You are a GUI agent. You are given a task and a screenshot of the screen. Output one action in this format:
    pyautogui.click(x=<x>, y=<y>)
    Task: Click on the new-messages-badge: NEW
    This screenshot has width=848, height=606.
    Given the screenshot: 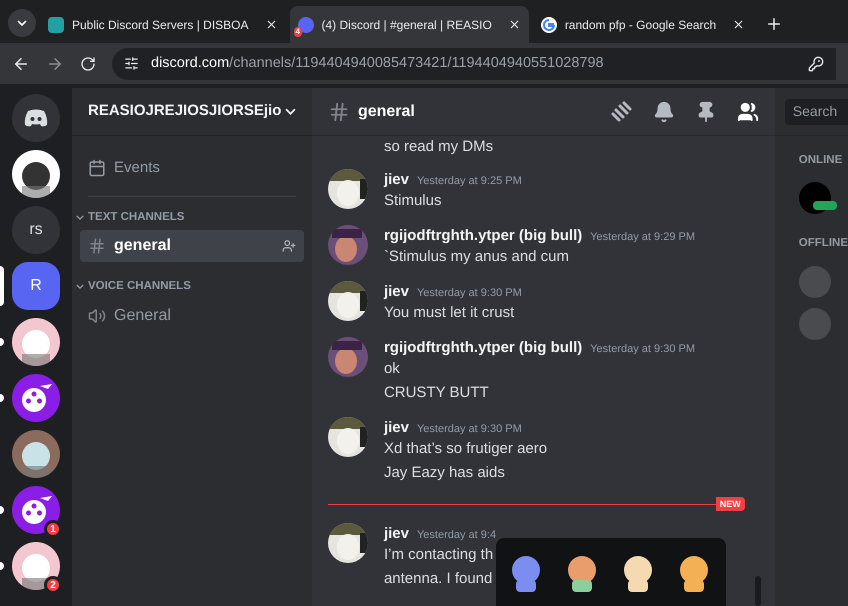 What is the action you would take?
    pyautogui.click(x=730, y=504)
    